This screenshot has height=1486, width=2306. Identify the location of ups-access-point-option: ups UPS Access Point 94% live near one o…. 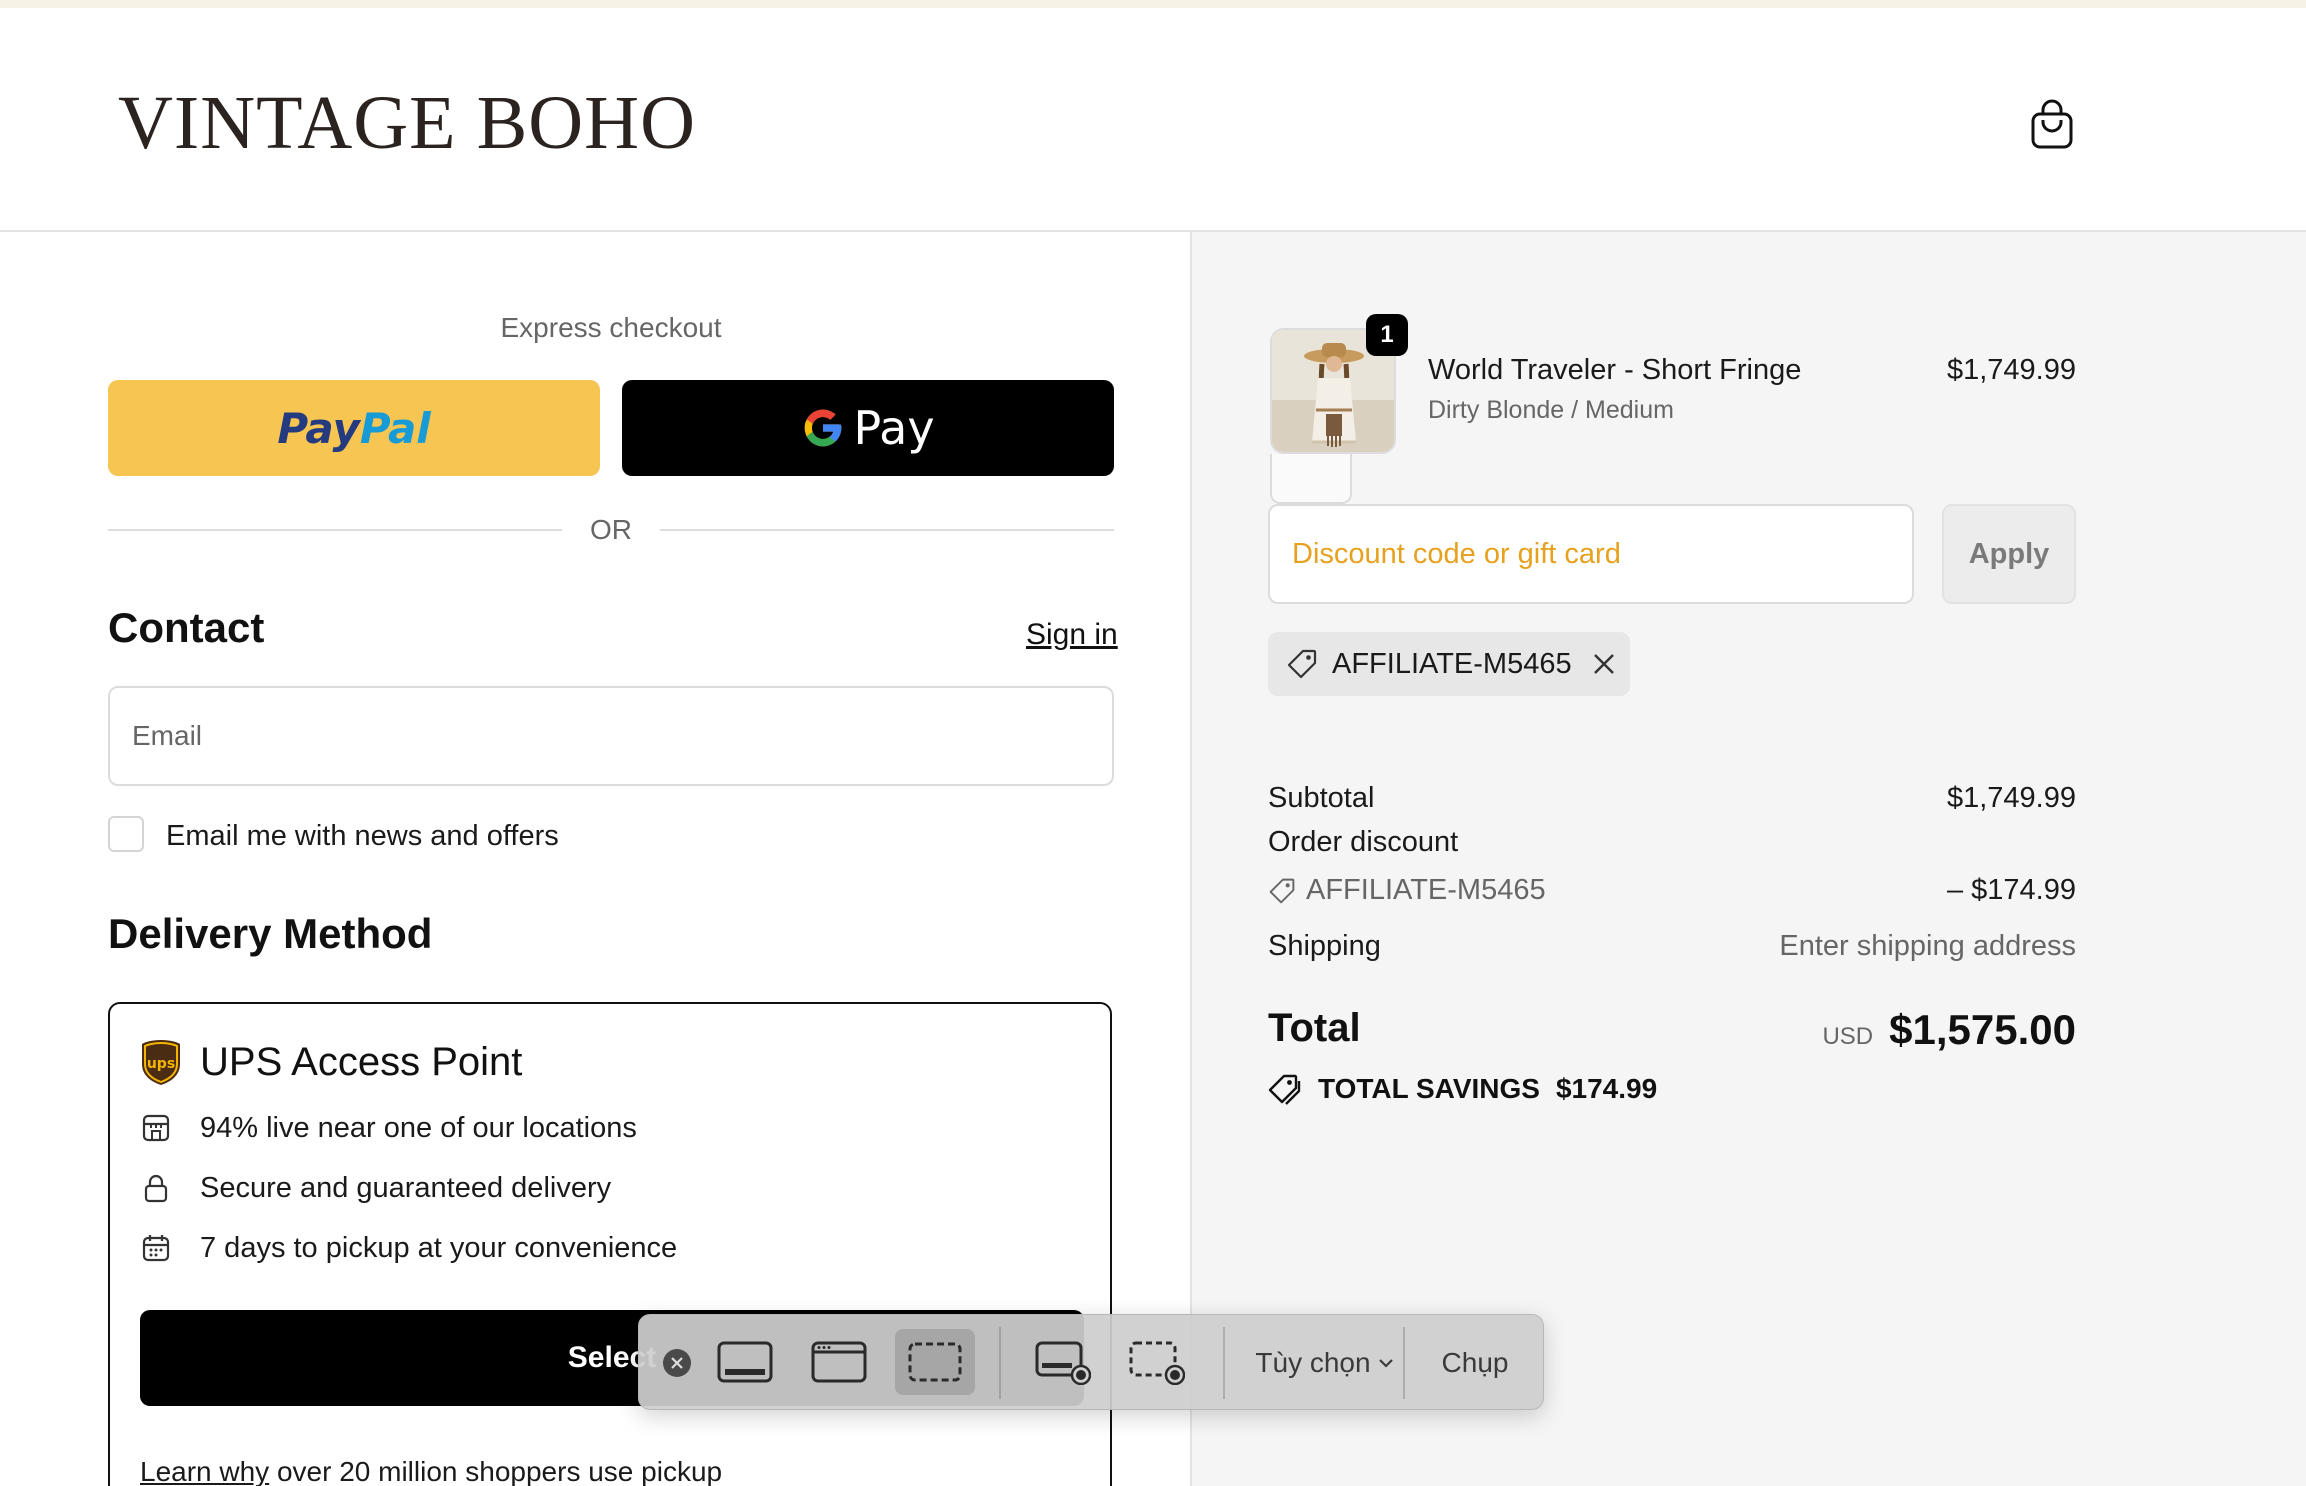
(610, 1244).